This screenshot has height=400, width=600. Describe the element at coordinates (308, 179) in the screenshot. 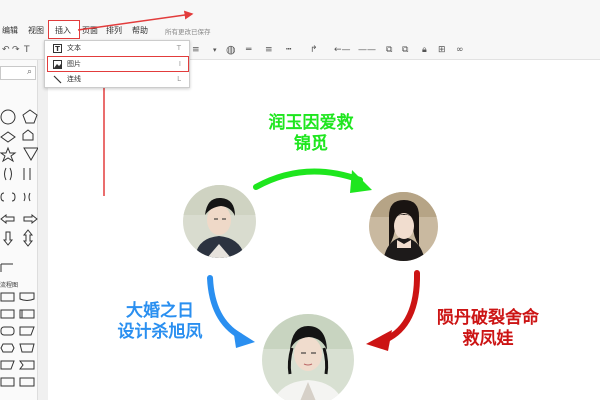

I see `arrow-green-line` at that location.